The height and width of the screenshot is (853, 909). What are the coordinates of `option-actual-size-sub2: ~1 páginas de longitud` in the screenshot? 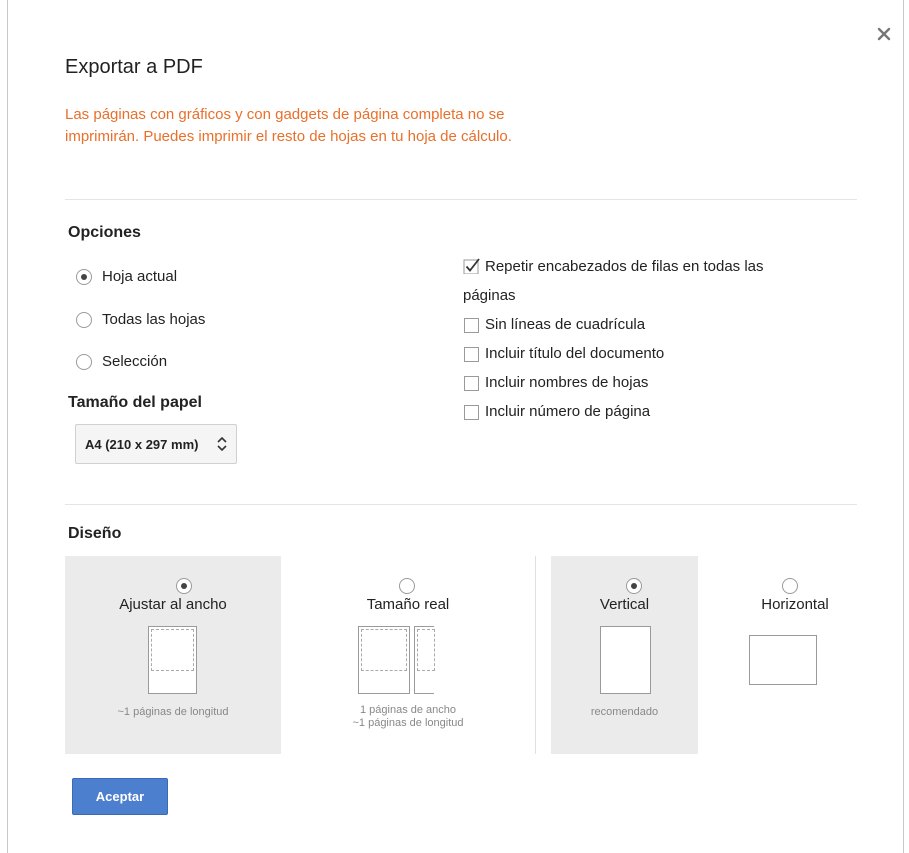 It's located at (408, 723).